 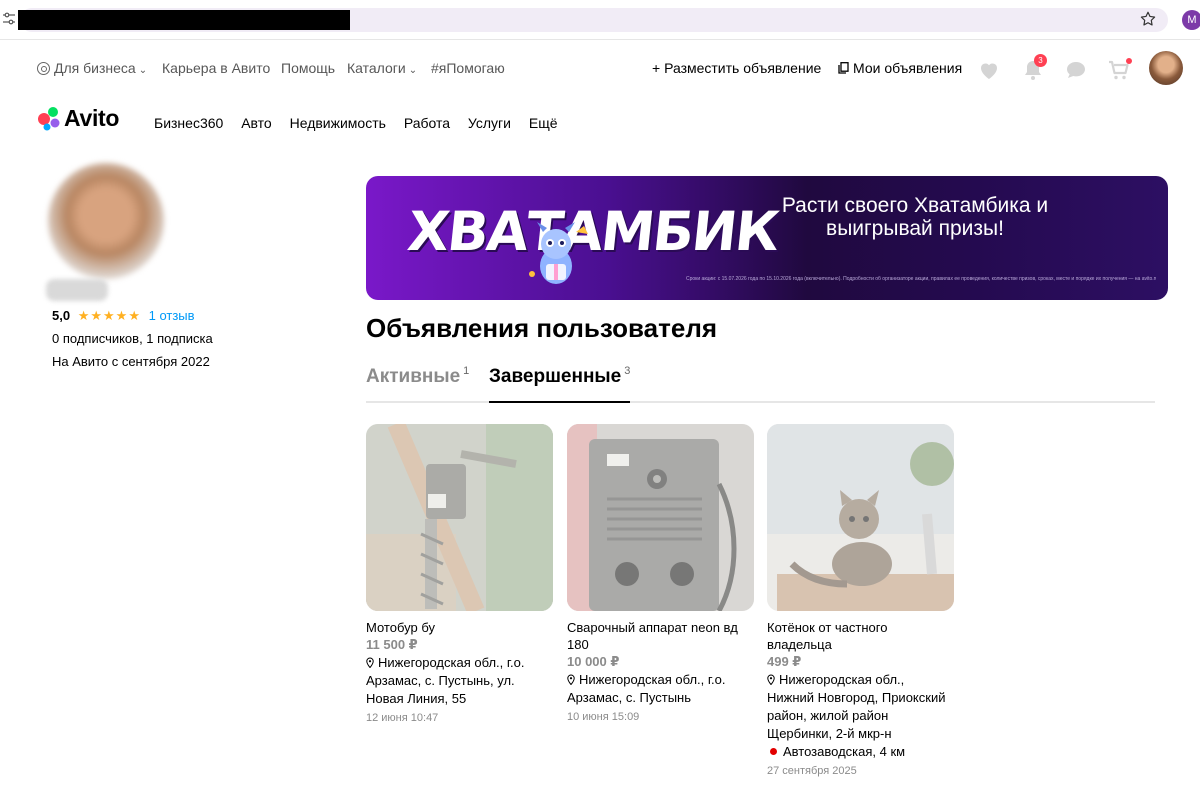 What do you see at coordinates (256, 123) in the screenshot?
I see `nav-auto: Авто` at bounding box center [256, 123].